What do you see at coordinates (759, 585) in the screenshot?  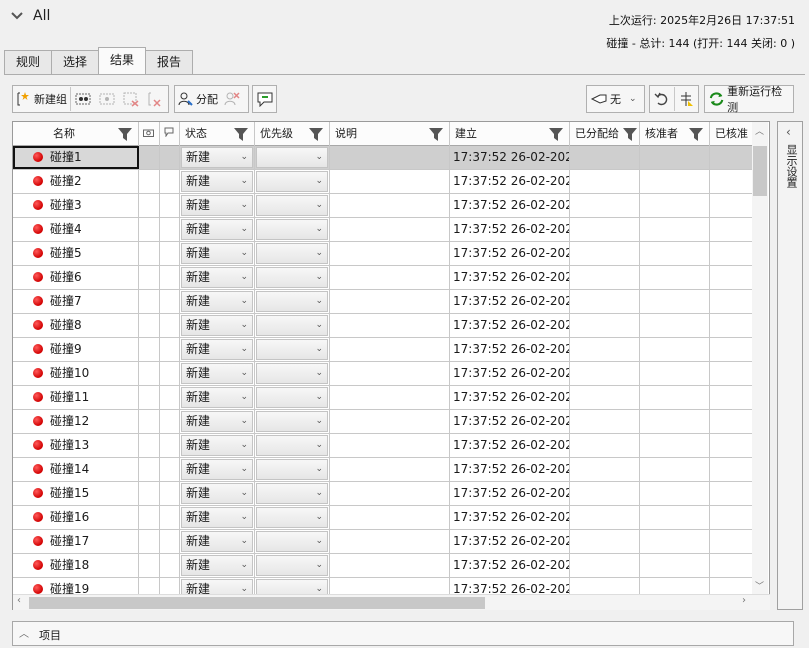 I see `scroll-down-icon: ﹀` at bounding box center [759, 585].